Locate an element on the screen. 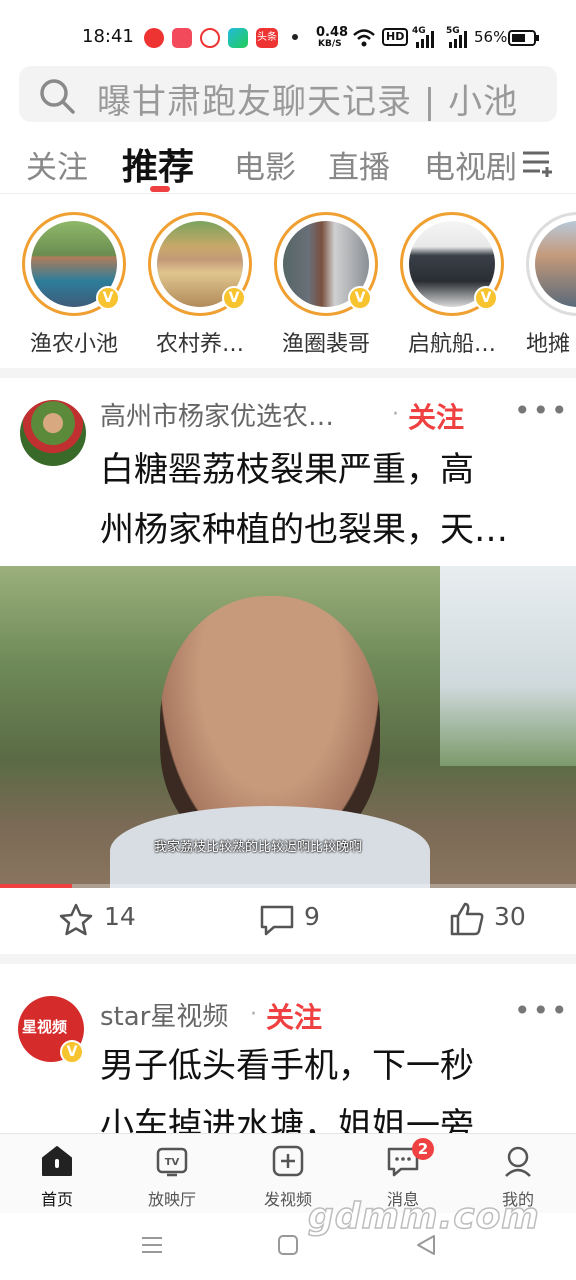  channel-manage-icon is located at coordinates (537, 163).